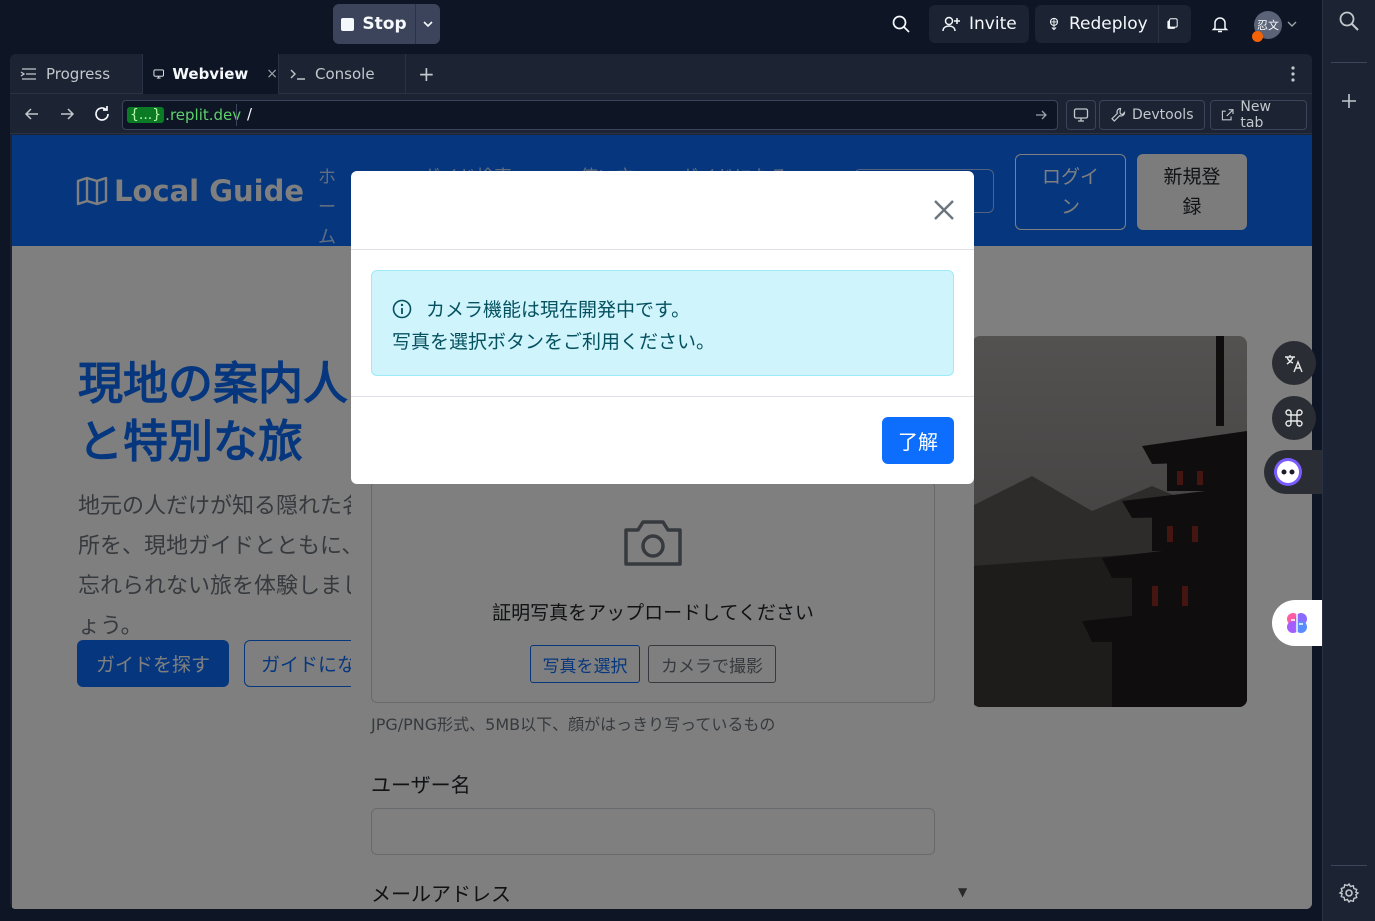  What do you see at coordinates (28, 74) in the screenshot?
I see `progress-icon` at bounding box center [28, 74].